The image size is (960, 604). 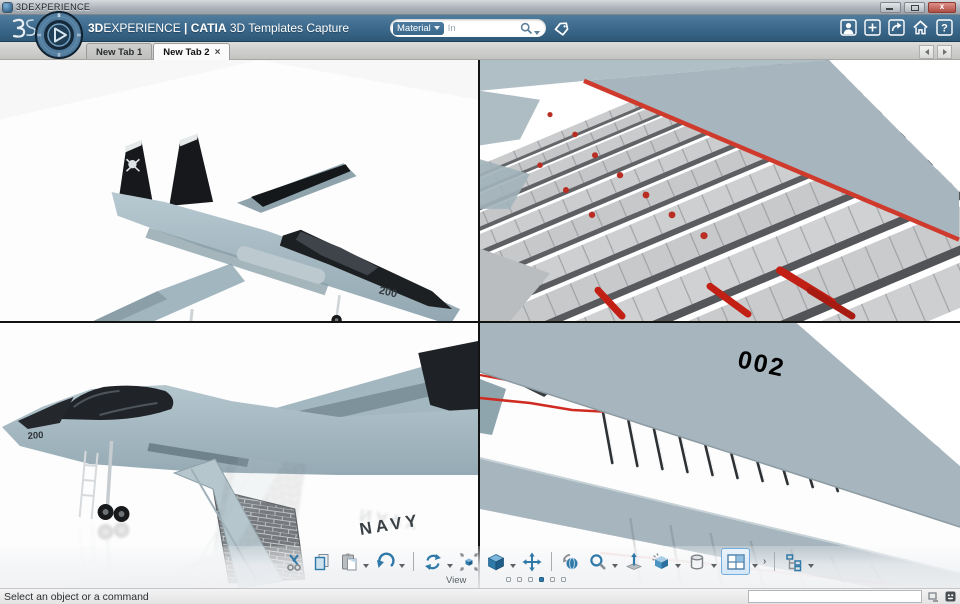 I want to click on search-filter-dropdown: Material, so click(x=418, y=28).